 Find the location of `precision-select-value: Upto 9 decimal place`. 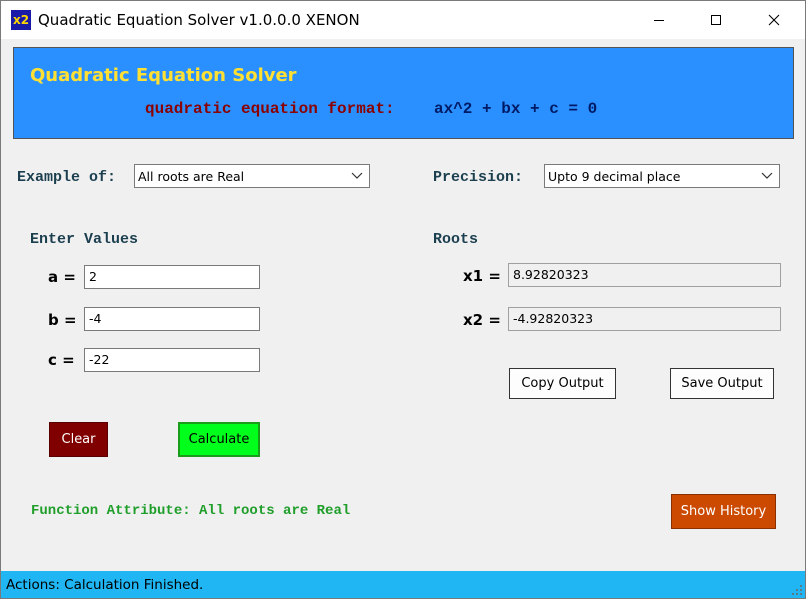

precision-select-value: Upto 9 decimal place is located at coordinates (614, 176).